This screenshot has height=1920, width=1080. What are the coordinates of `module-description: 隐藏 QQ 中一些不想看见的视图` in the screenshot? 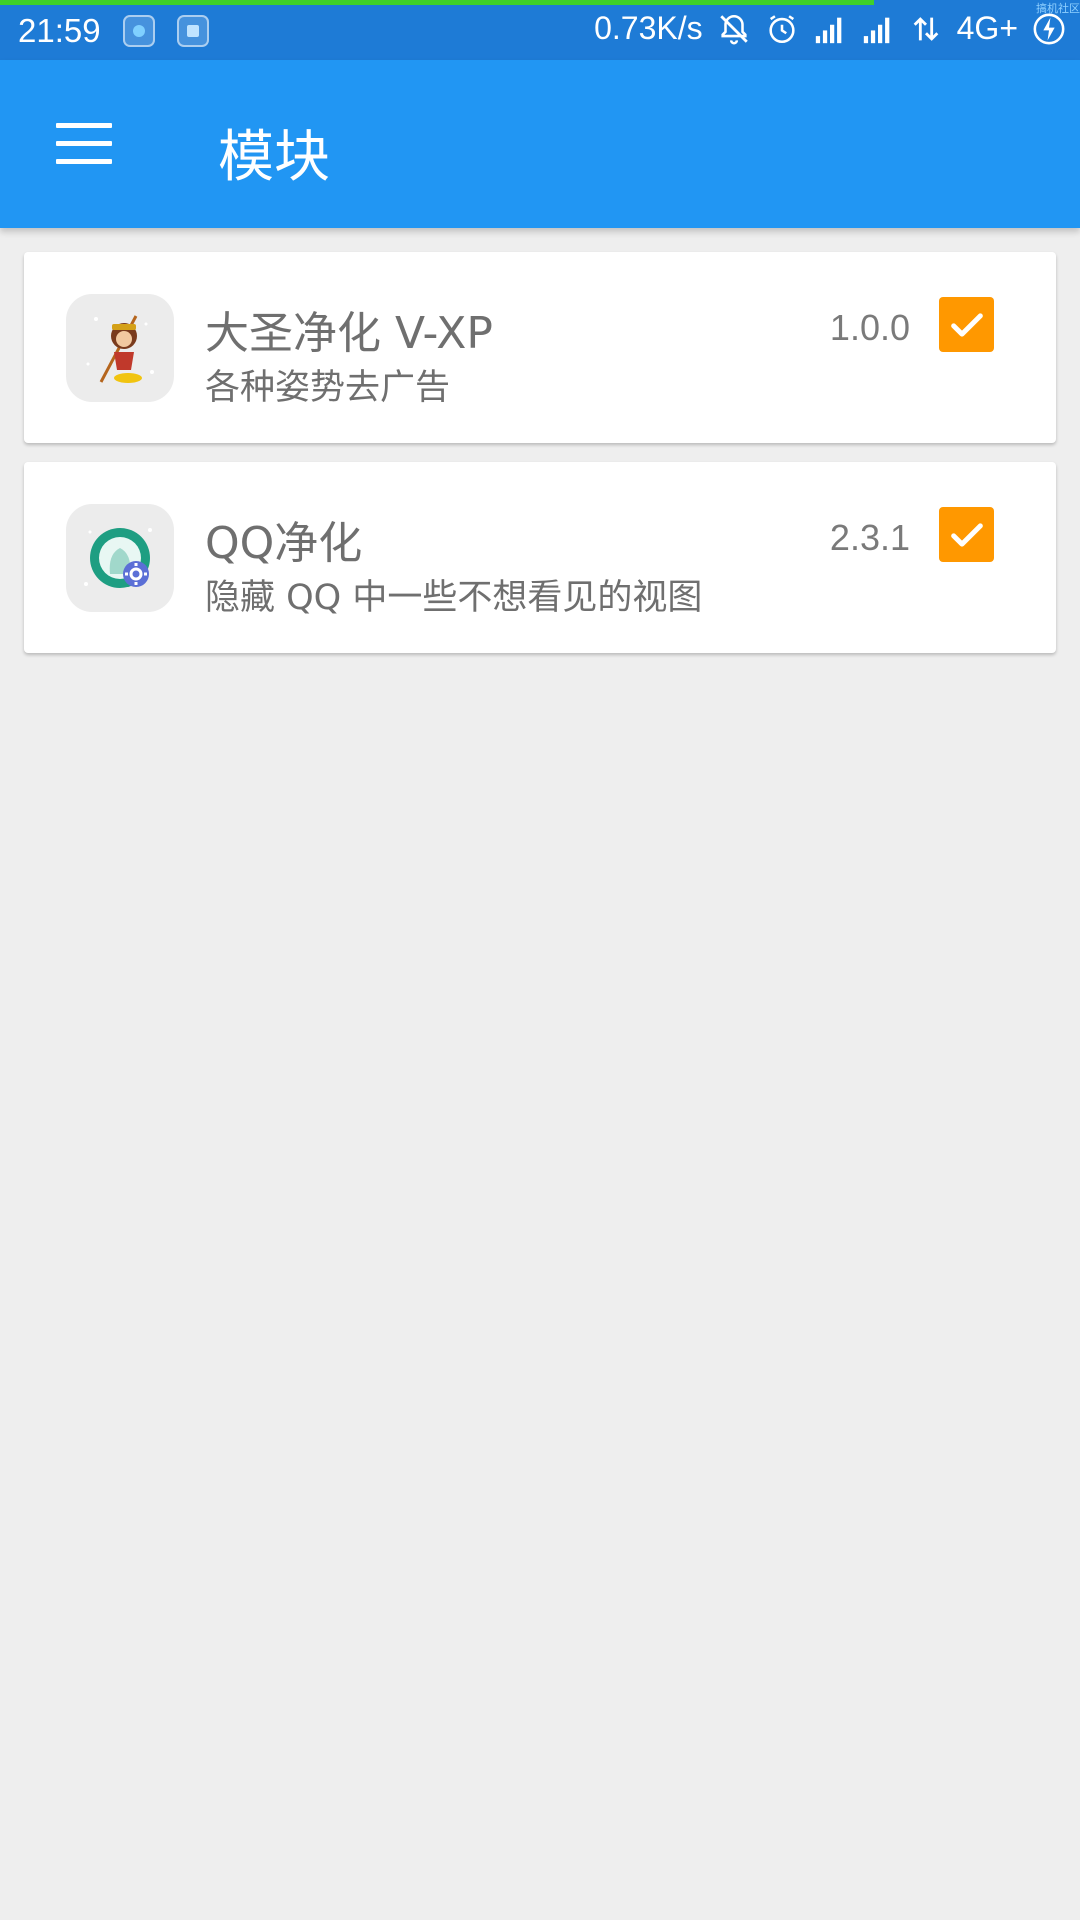 It's located at (454, 598).